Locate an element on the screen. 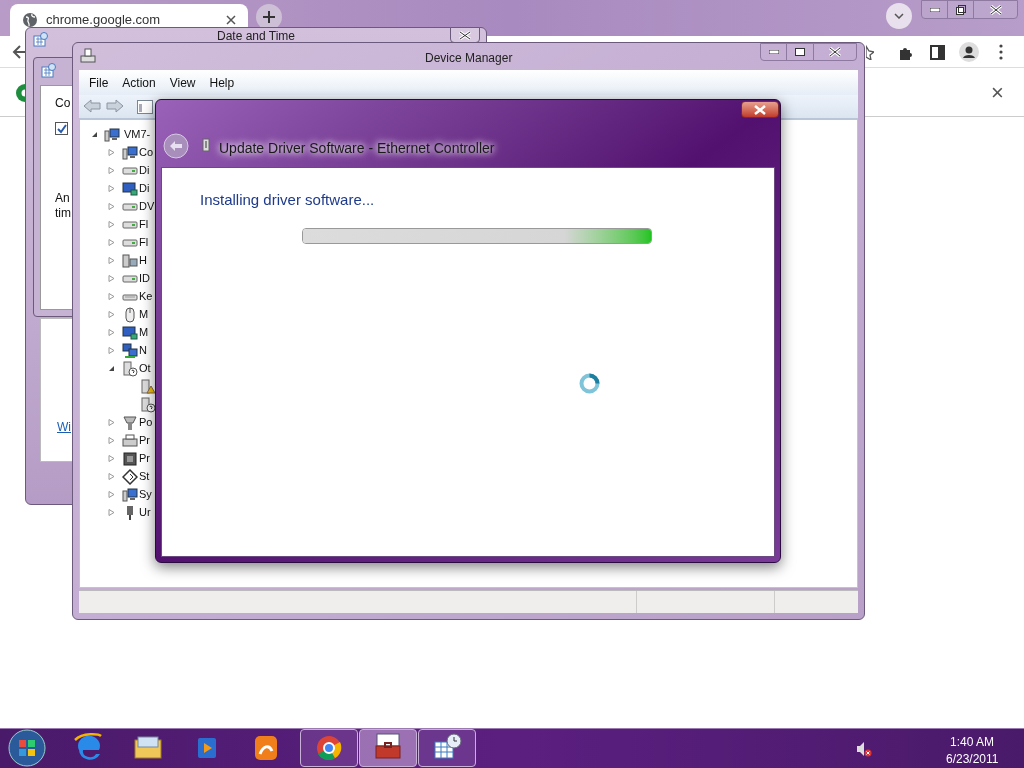 The image size is (1024, 768). tree-item: Co is located at coordinates (146, 152).